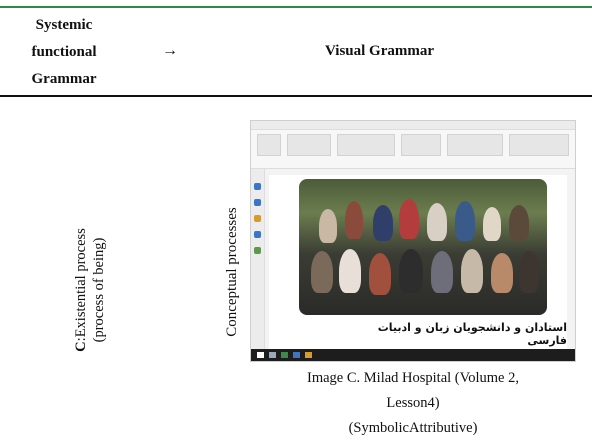 This screenshot has height=445, width=592. I want to click on caption-line-1: Image C. Milad Hospital (Volume 2,, so click(413, 378).